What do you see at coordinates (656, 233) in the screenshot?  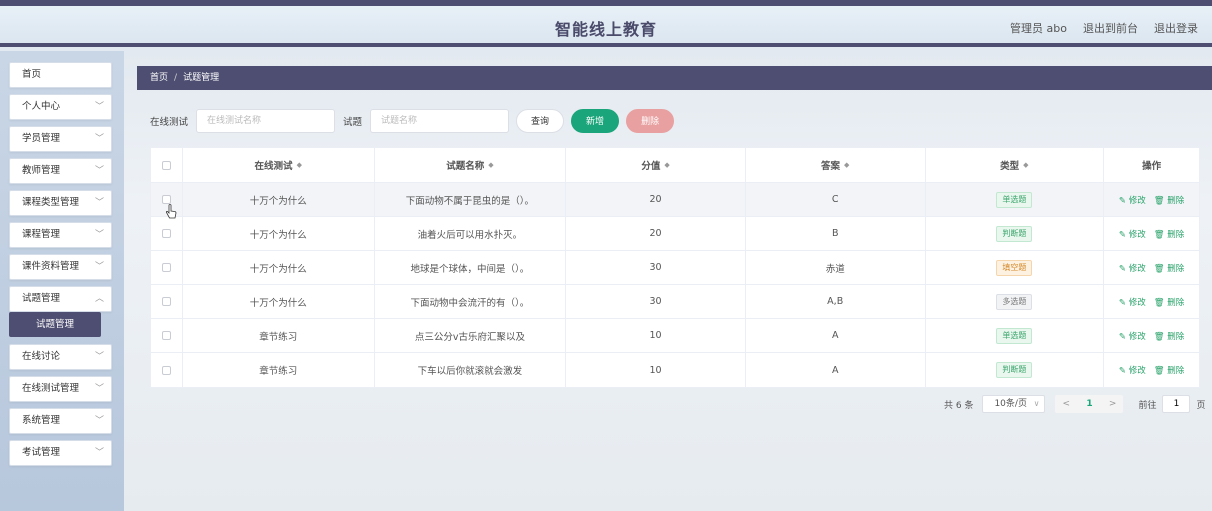 I see `cell-score: 20` at bounding box center [656, 233].